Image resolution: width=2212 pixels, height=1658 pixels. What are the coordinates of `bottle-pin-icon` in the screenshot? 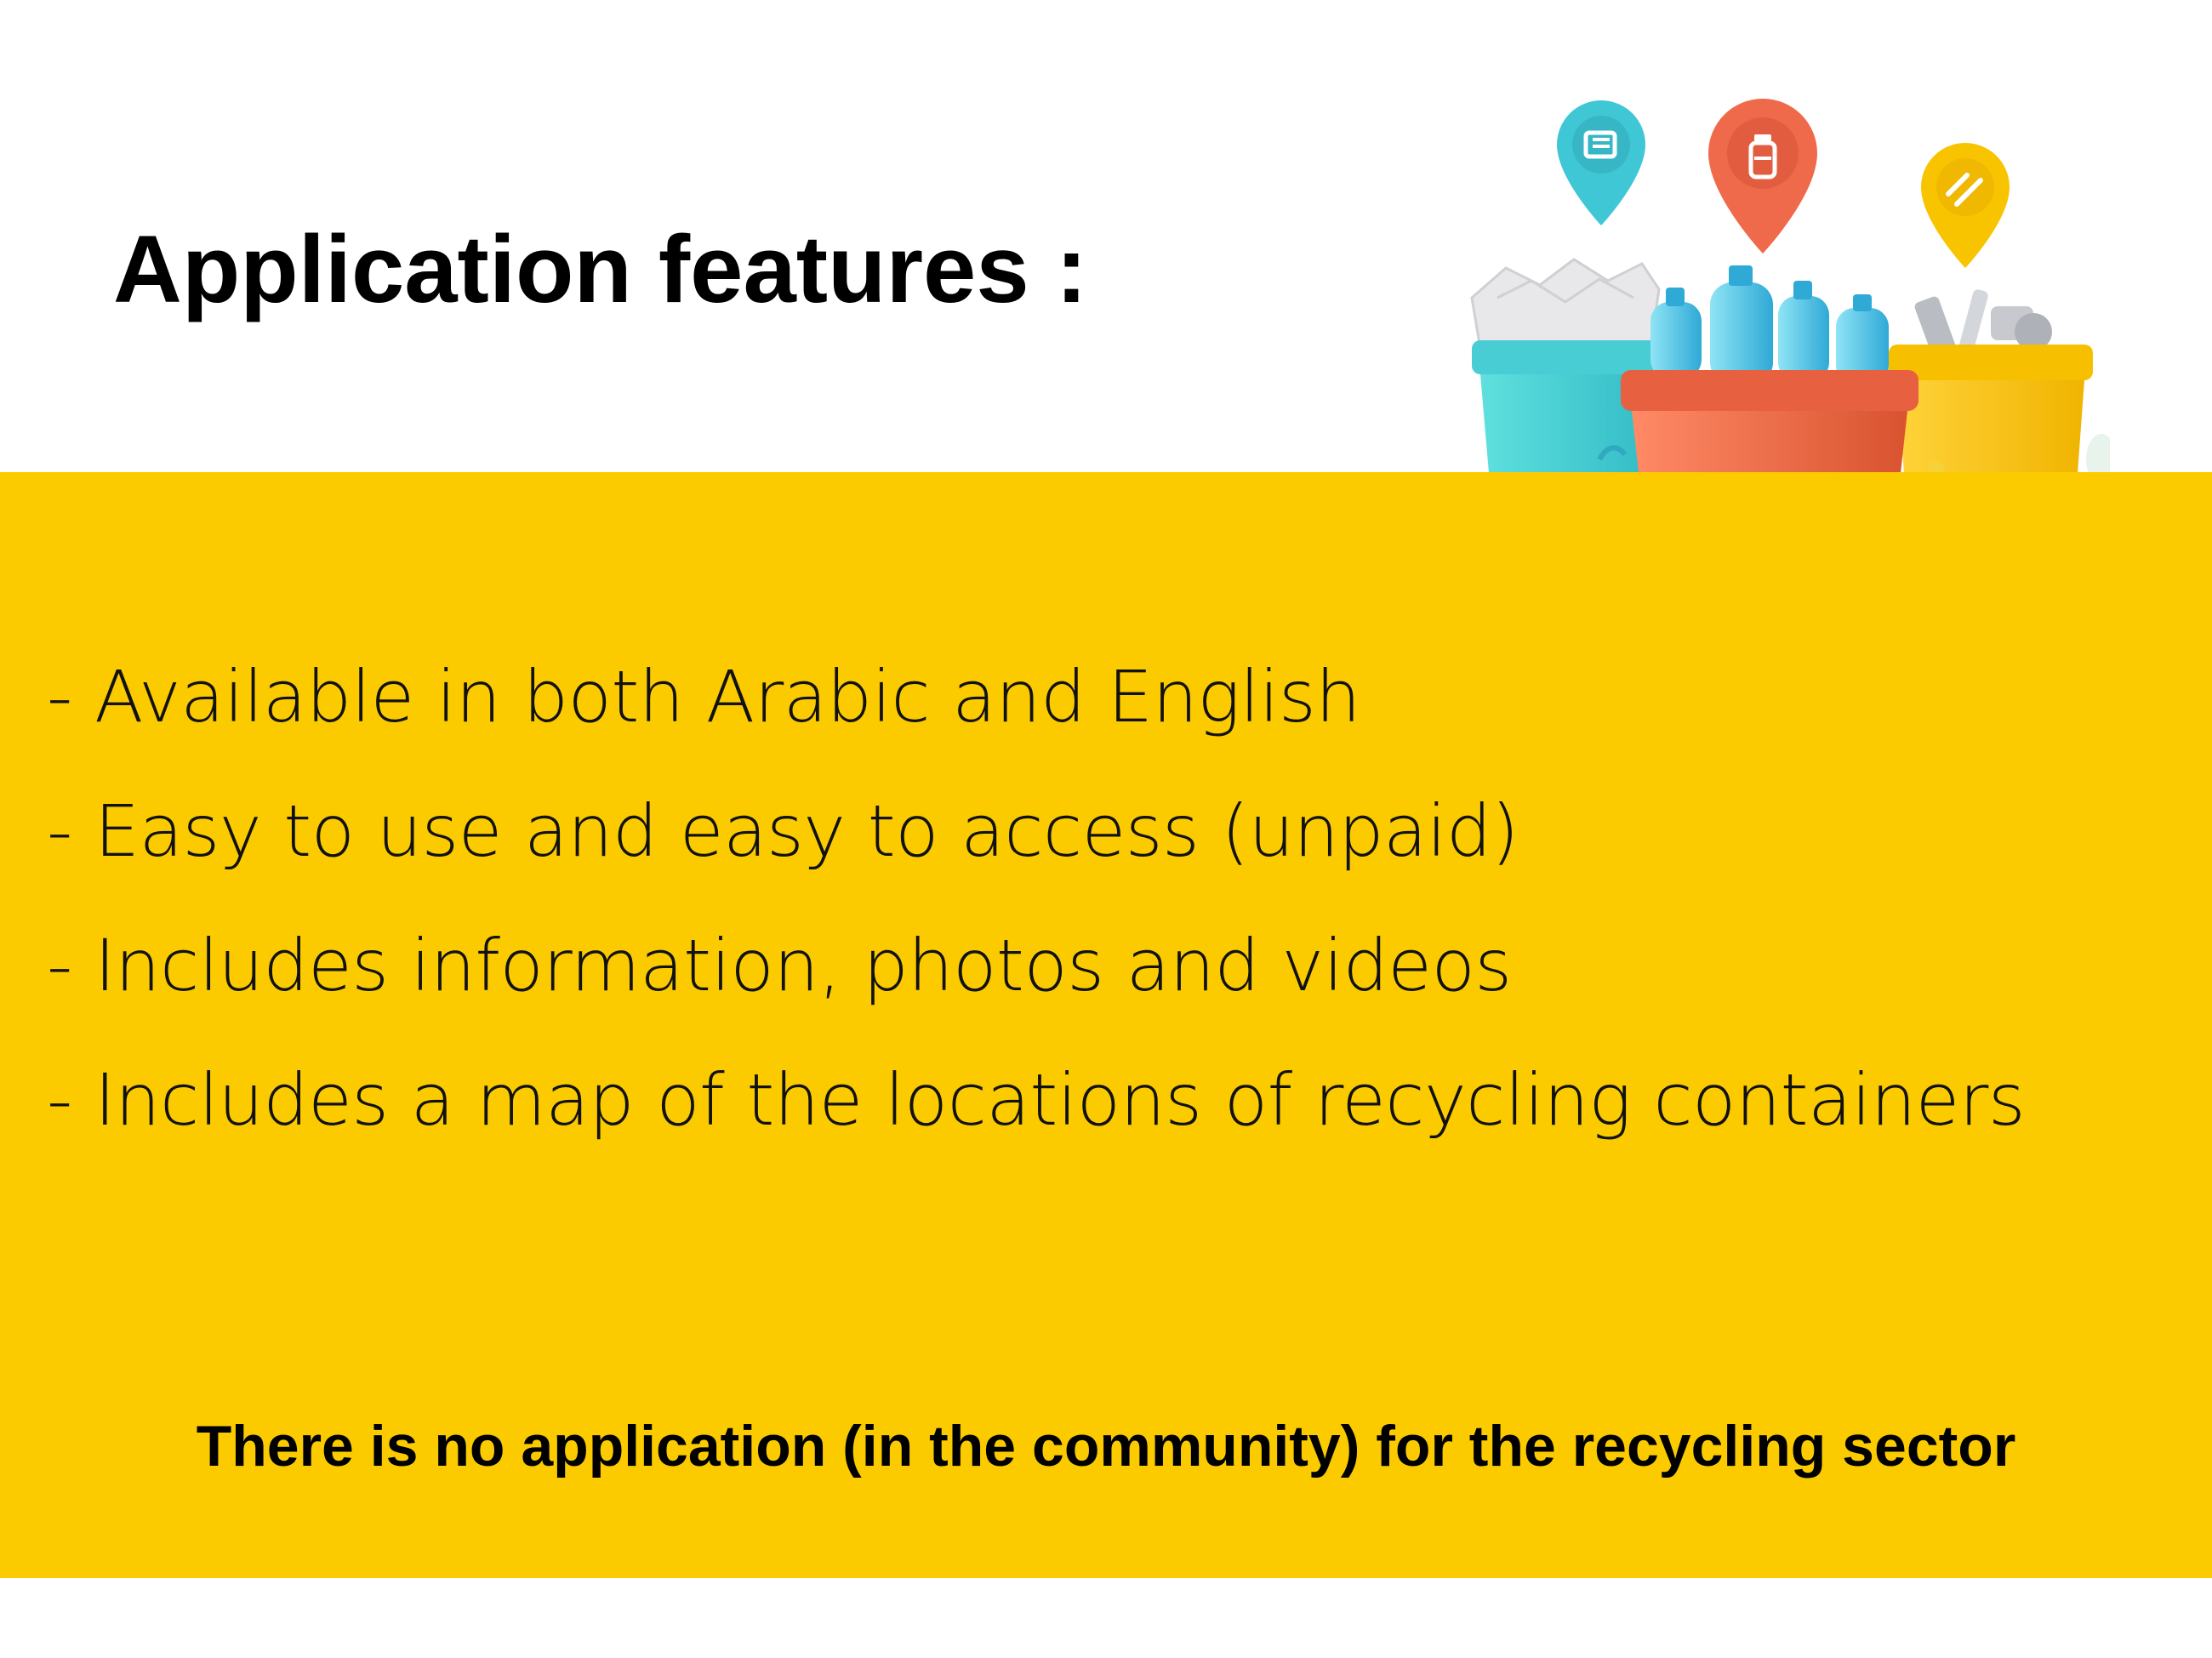 It's located at (1762, 176).